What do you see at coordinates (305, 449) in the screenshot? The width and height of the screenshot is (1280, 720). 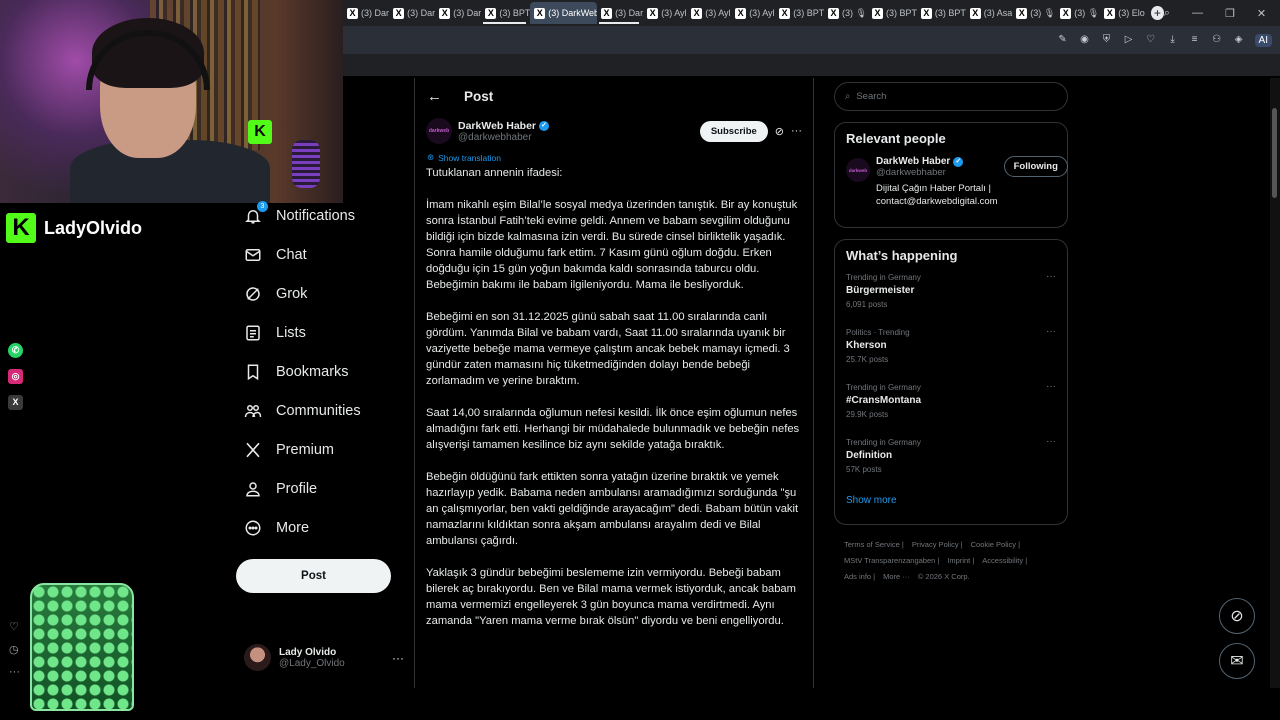 I see `nav-item-label: Premium` at bounding box center [305, 449].